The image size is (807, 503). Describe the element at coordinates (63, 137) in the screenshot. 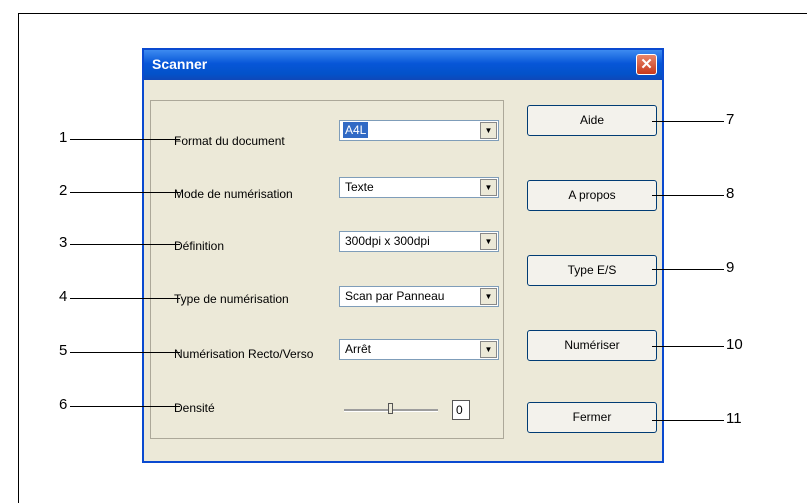

I see `callout-number: 1` at that location.